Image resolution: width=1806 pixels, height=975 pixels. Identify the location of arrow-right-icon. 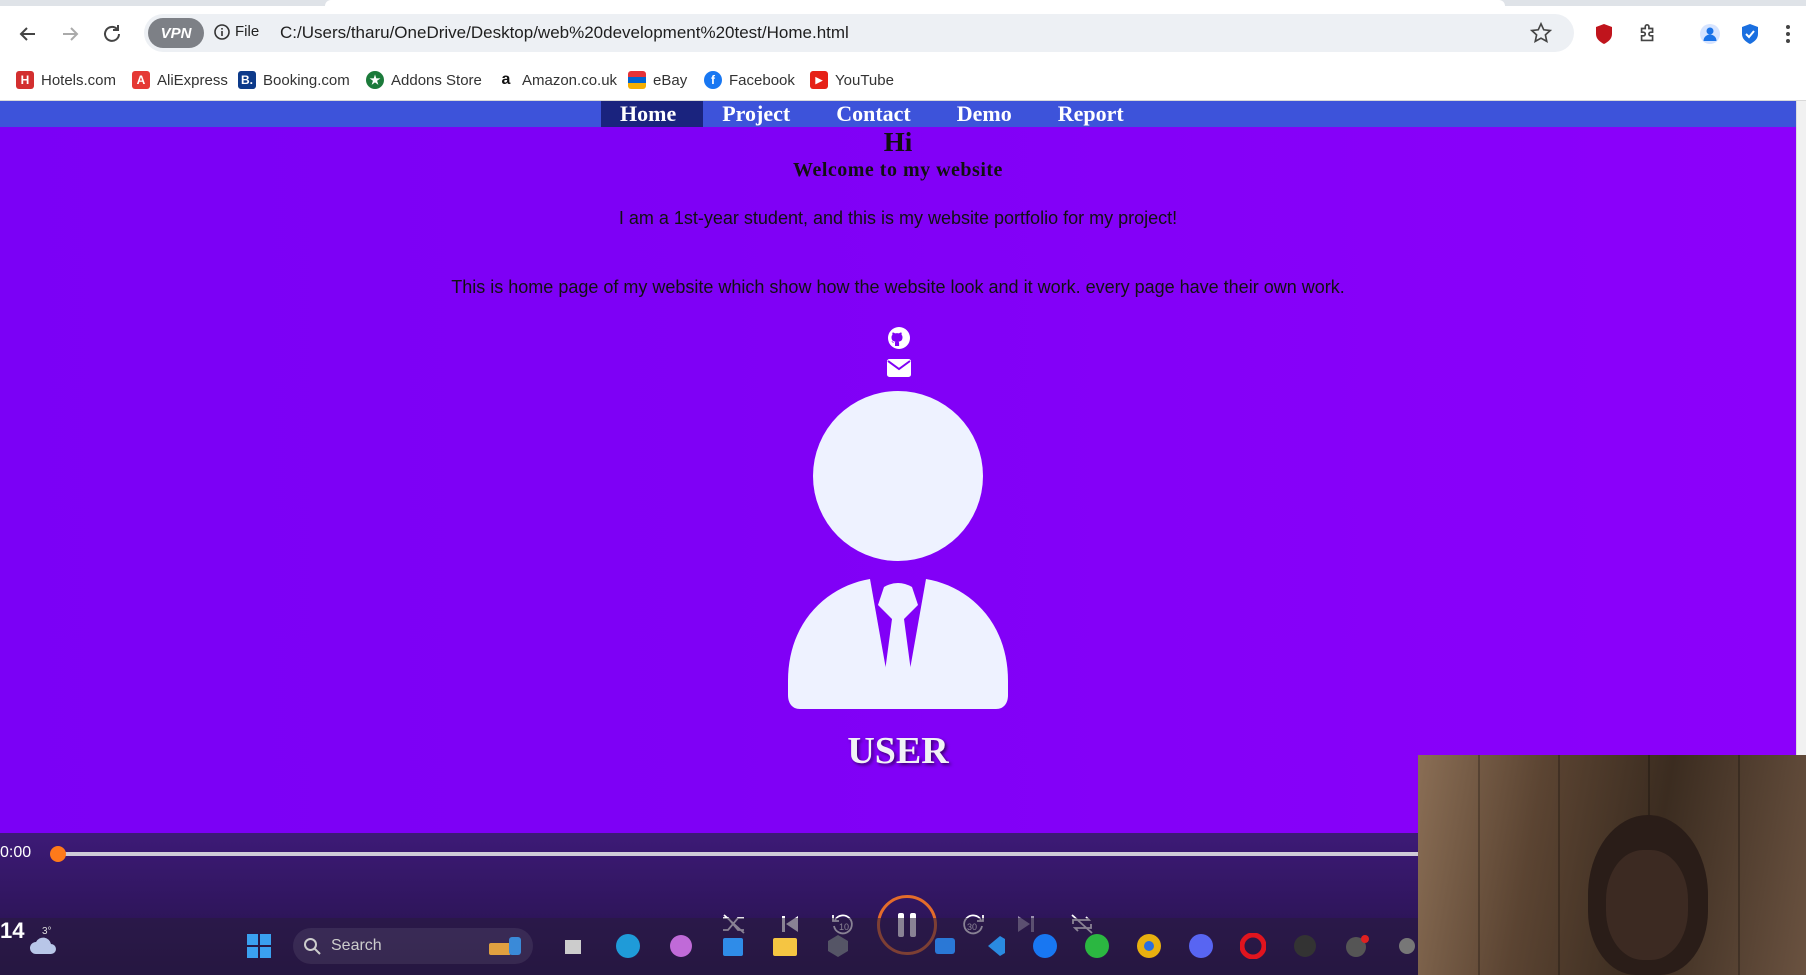
(71, 34).